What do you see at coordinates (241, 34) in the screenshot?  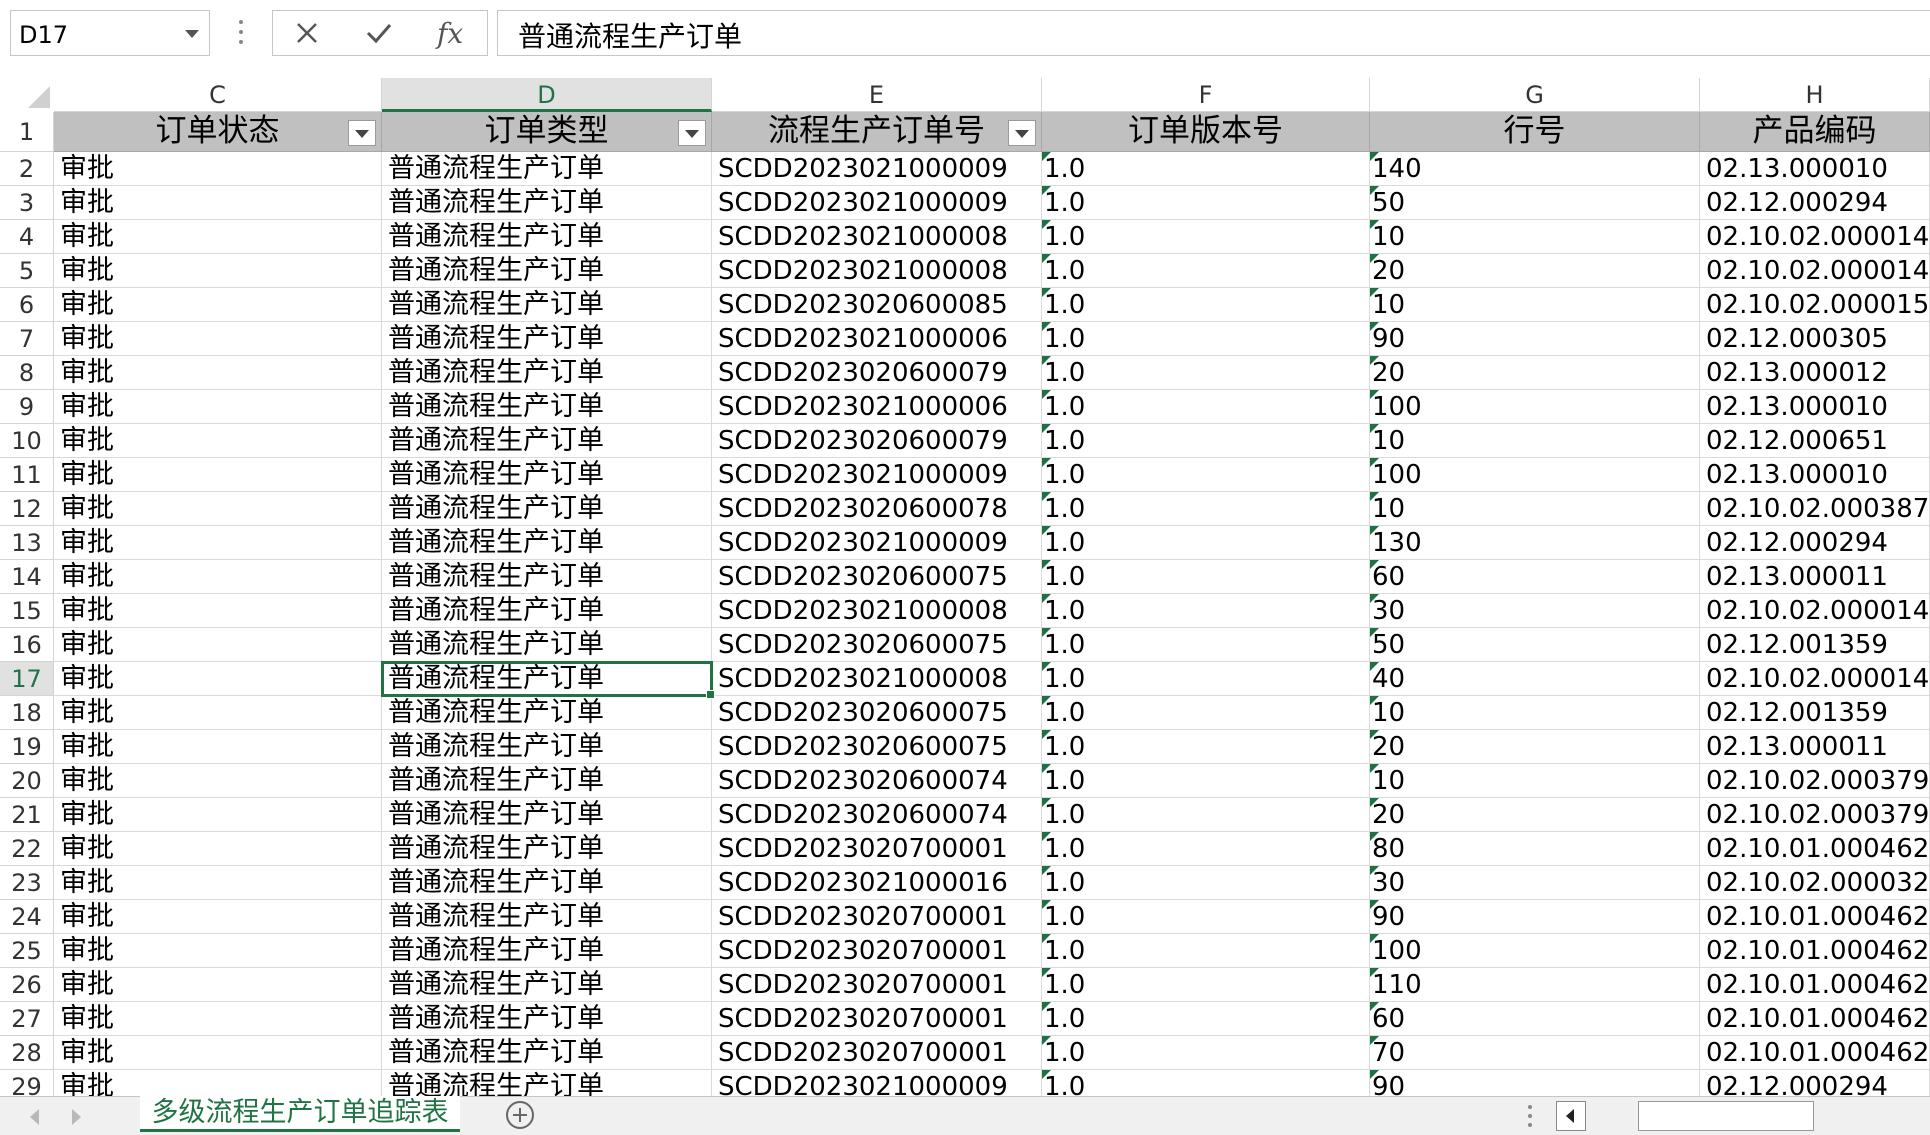 I see `more-options-icon` at bounding box center [241, 34].